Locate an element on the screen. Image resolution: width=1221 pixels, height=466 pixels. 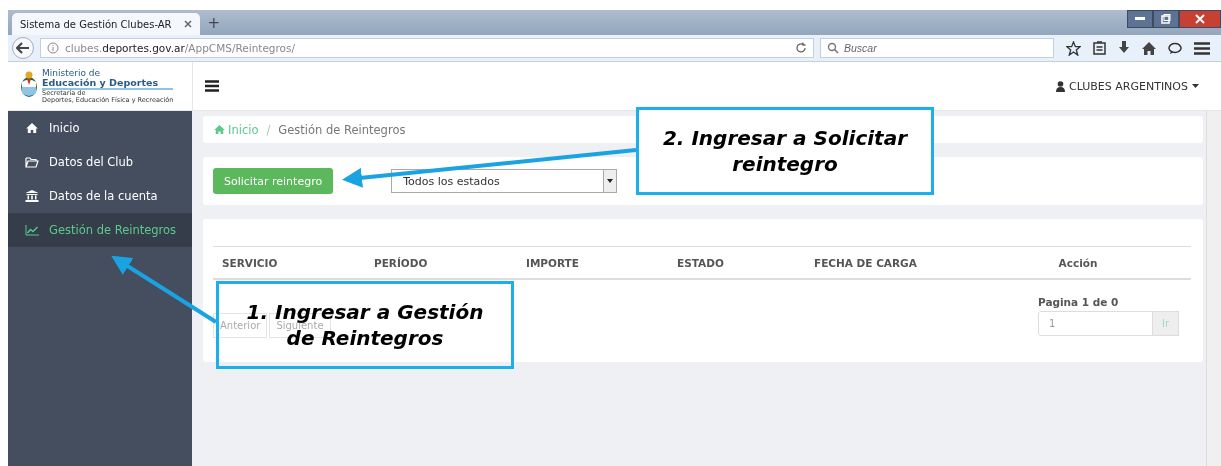
chat-bubble-icon is located at coordinates (1175, 48).